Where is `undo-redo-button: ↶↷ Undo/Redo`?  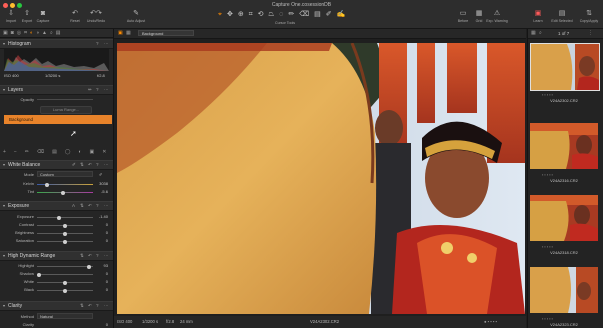
undo-redo-button: ↶↷ Undo/Redo is located at coordinates (96, 16).